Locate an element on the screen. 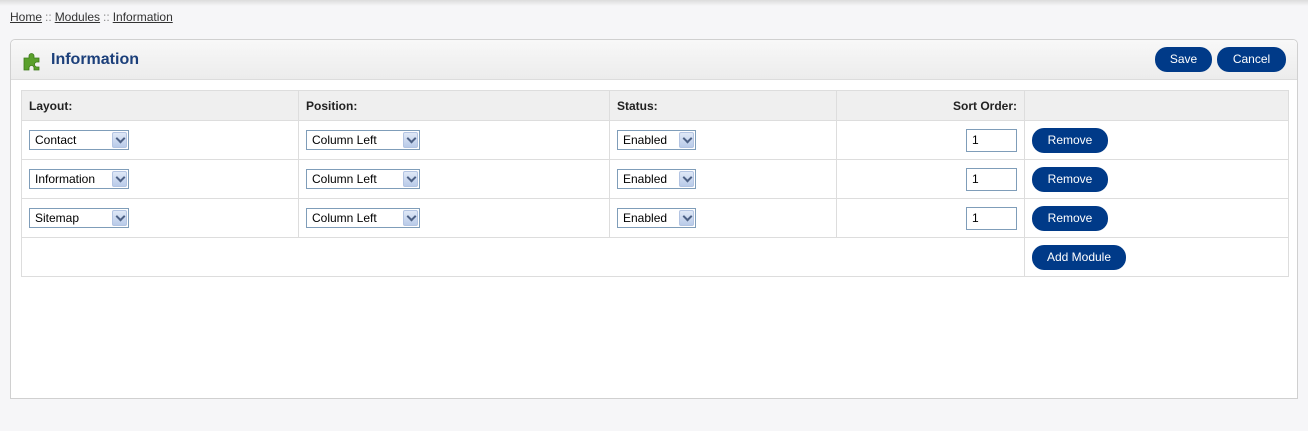 The image size is (1308, 431). column-header-actions is located at coordinates (1156, 105).